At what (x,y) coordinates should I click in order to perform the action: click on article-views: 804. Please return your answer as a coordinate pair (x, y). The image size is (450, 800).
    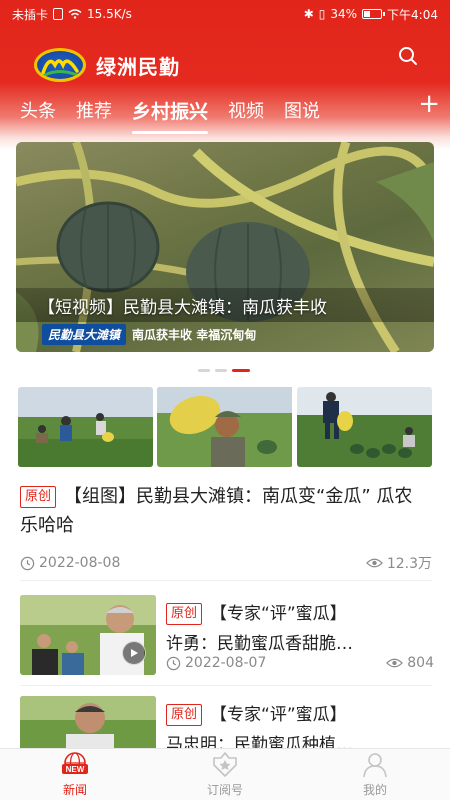
    Looking at the image, I should click on (410, 663).